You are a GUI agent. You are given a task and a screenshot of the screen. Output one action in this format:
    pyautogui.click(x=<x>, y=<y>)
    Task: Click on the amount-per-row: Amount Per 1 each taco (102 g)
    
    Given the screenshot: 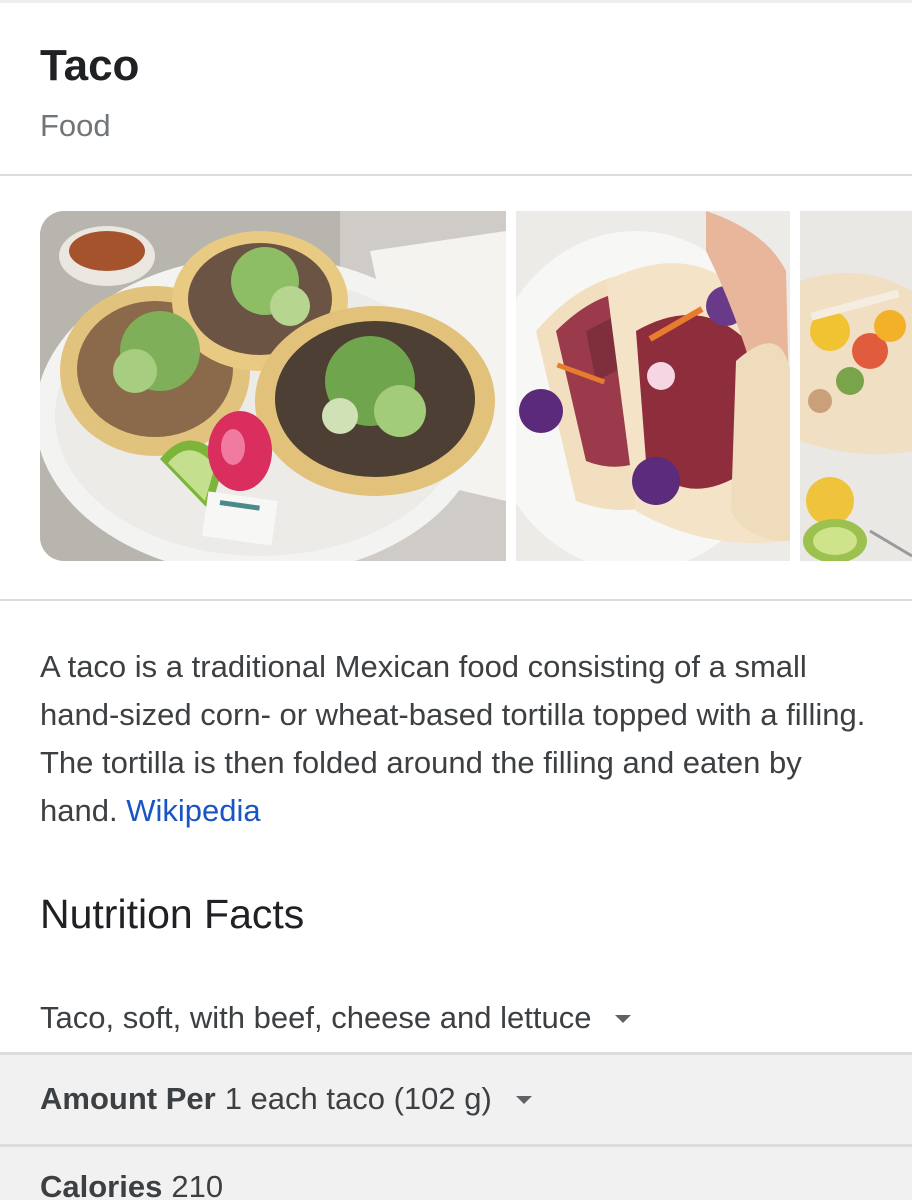 What is the action you would take?
    pyautogui.click(x=456, y=1099)
    